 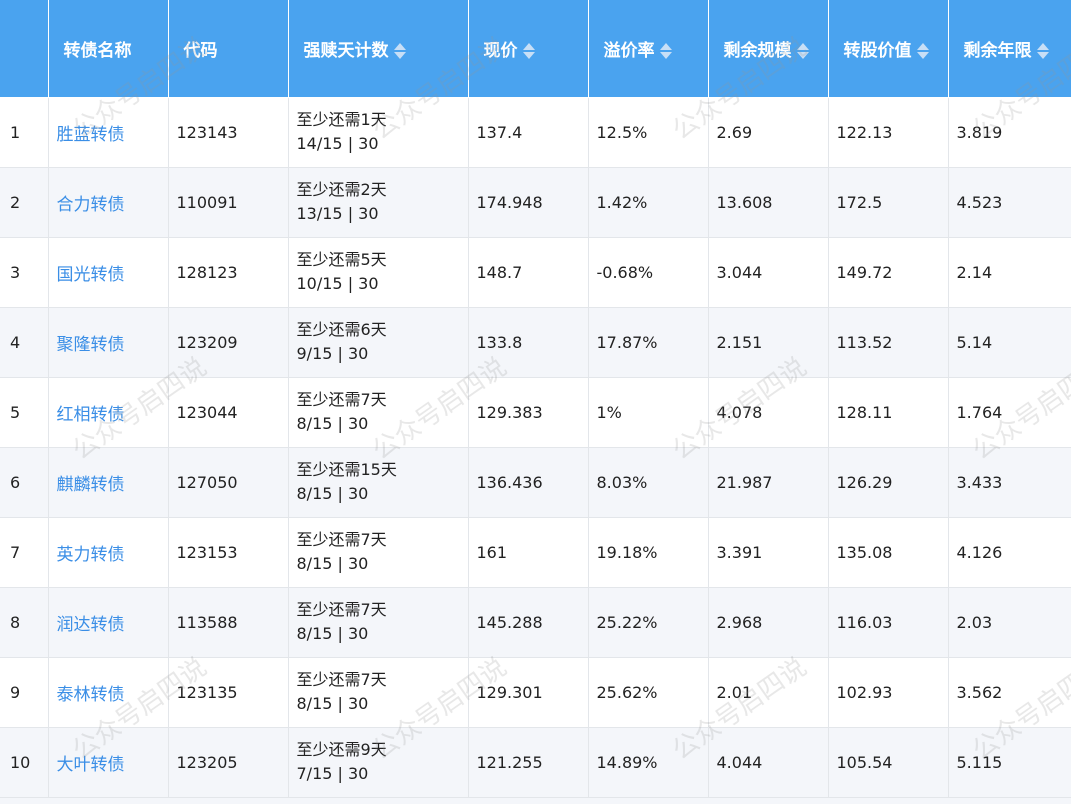 I want to click on redeem-progress: 13/15 | 30, so click(x=337, y=213).